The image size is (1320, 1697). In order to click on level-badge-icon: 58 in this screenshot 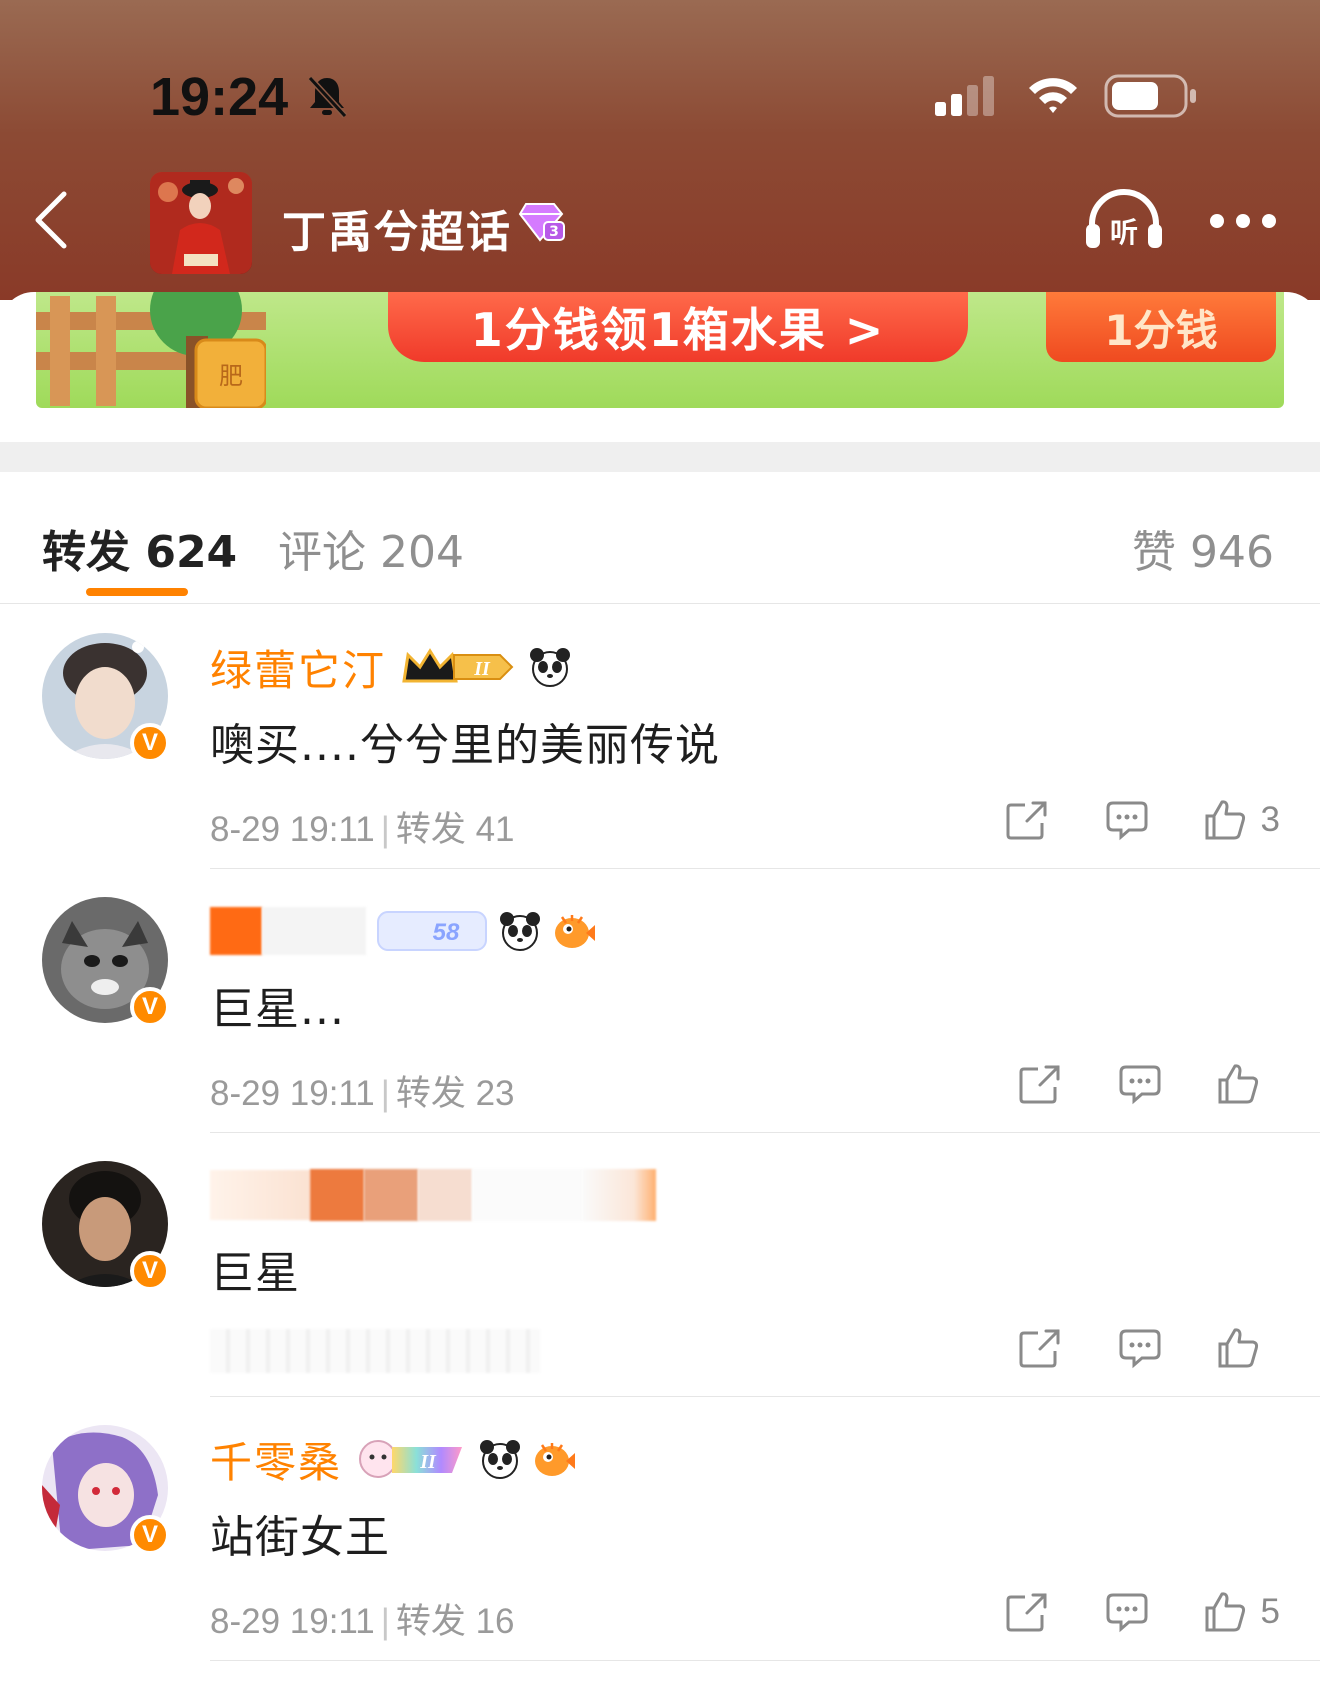, I will do `click(432, 931)`.